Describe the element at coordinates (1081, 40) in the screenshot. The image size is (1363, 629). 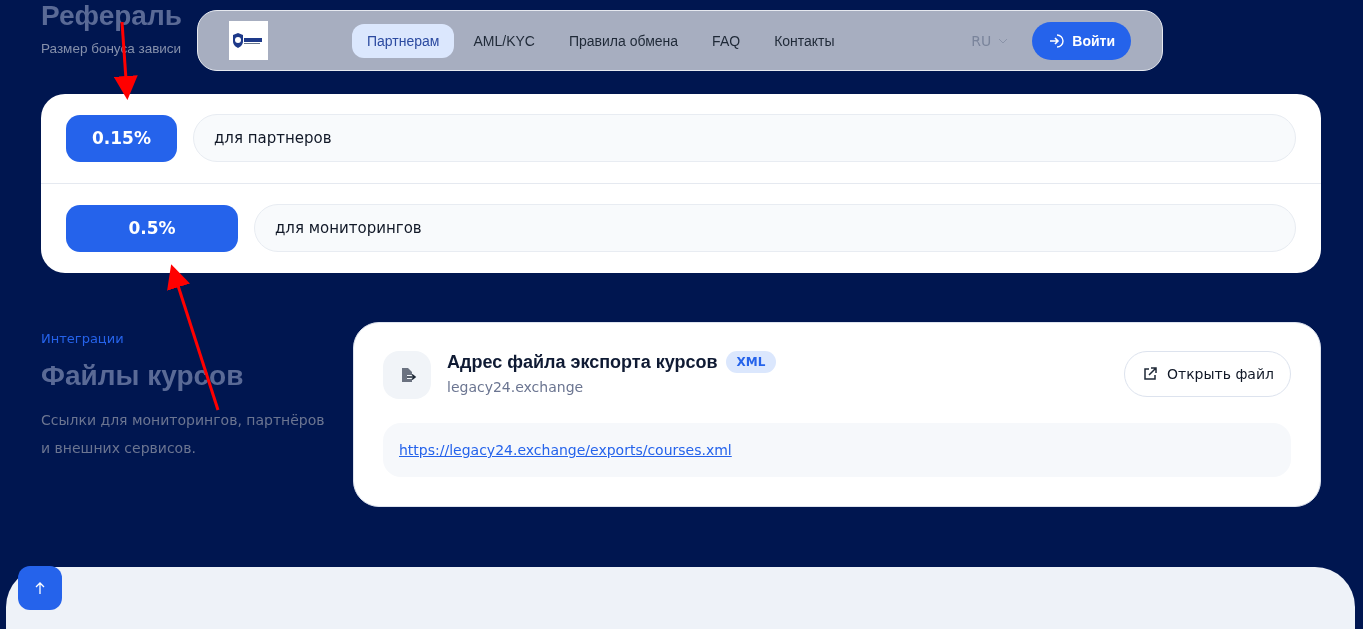
I see `login-button: Войти` at that location.